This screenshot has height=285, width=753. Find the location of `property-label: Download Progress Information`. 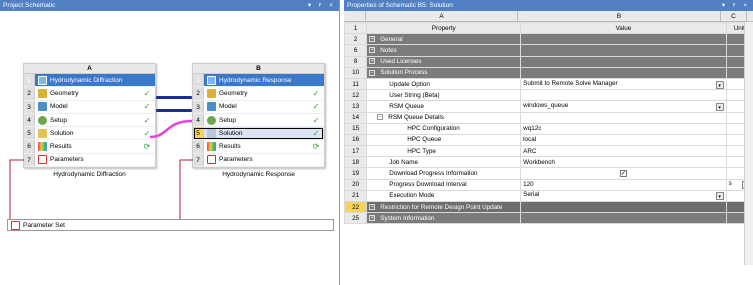

property-label: Download Progress Information is located at coordinates (433, 174).